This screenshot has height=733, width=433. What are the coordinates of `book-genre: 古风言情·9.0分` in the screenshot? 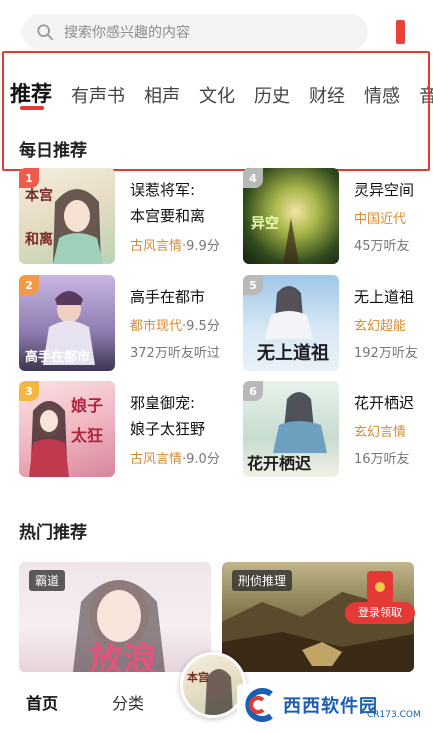 It's located at (175, 457).